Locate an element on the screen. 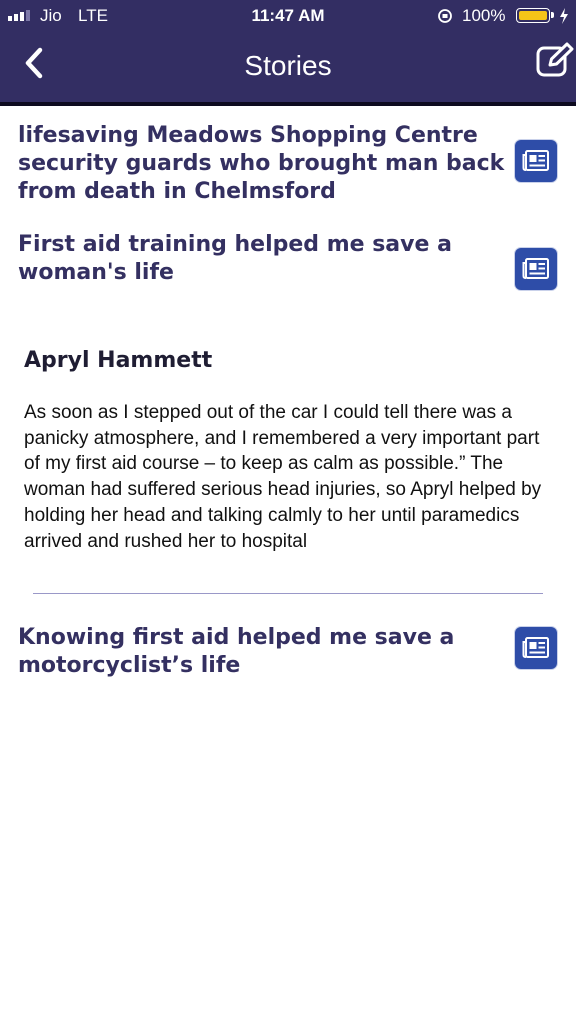  compose-icon is located at coordinates (555, 59).